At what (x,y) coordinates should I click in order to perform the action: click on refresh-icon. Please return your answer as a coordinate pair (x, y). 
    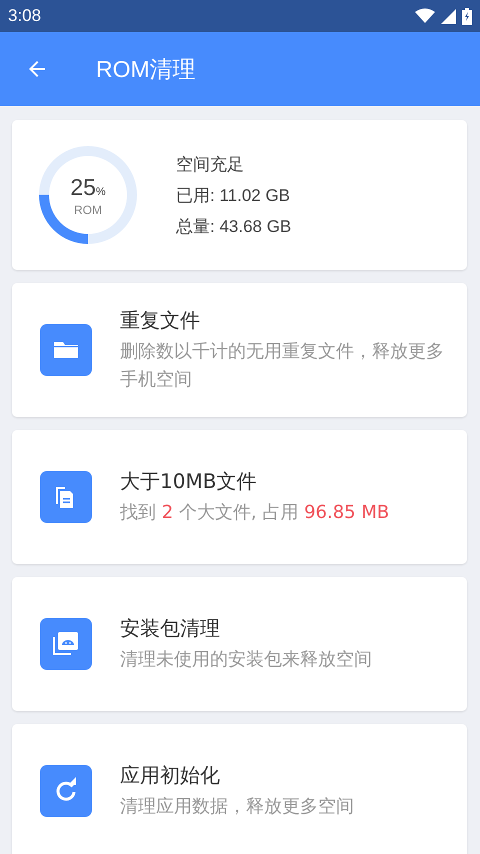
    Looking at the image, I should click on (66, 791).